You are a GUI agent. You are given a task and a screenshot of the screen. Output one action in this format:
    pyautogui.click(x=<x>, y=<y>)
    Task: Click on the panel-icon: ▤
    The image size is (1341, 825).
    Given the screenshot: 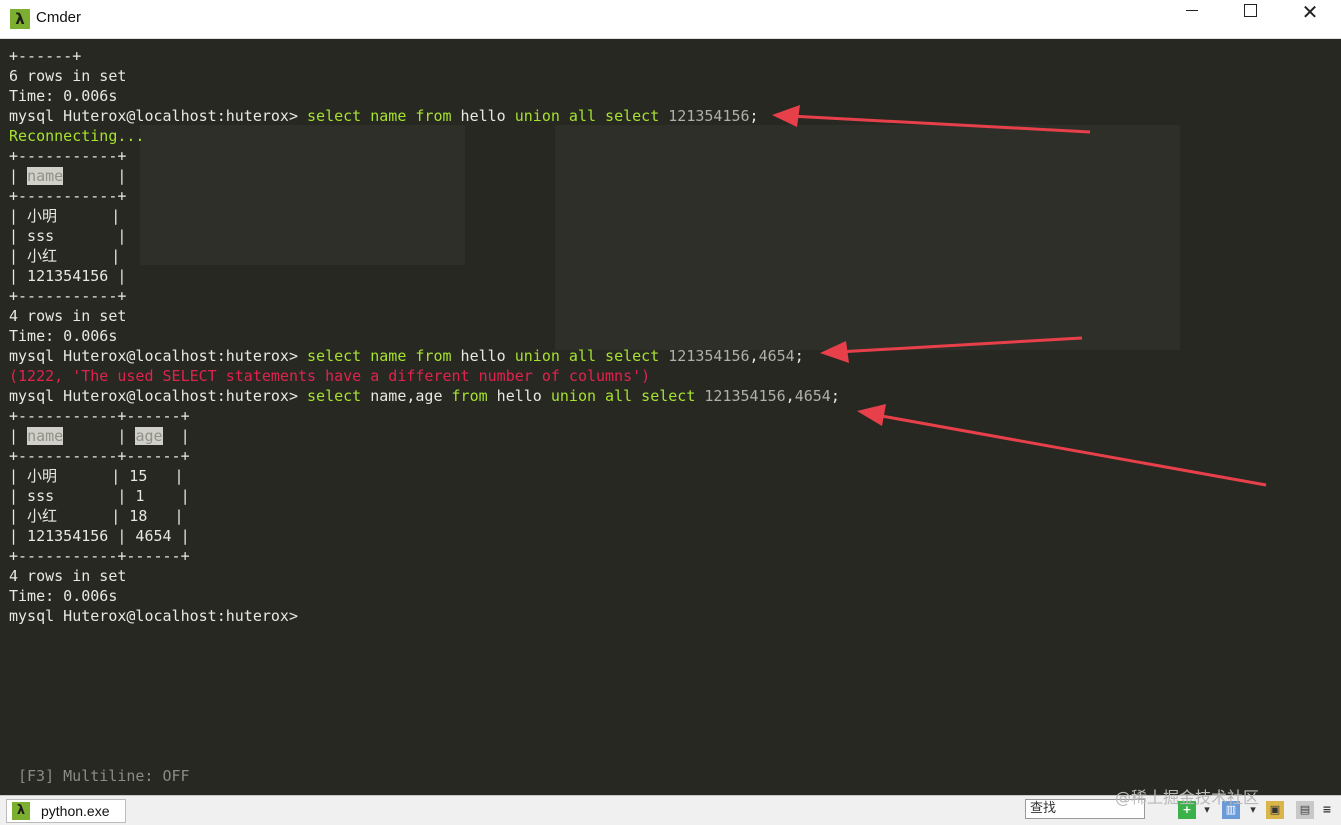 What is the action you would take?
    pyautogui.click(x=1305, y=810)
    